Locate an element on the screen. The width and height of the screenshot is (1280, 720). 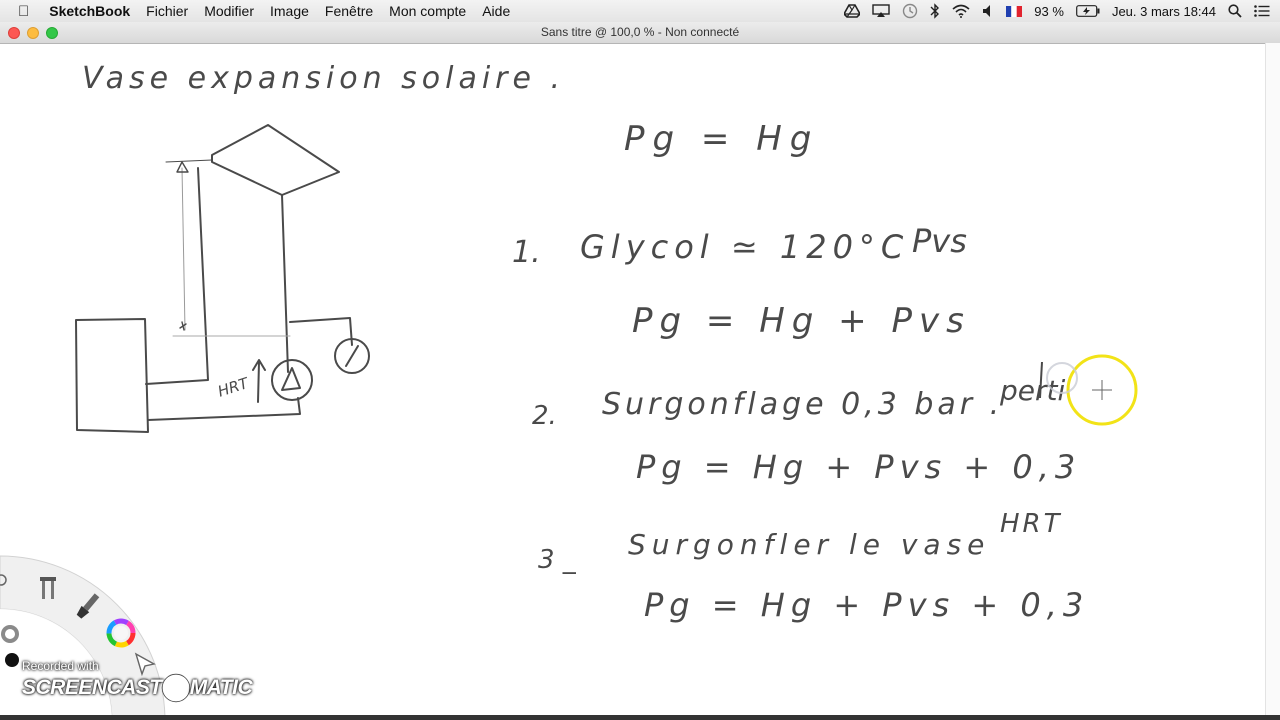
pump-circle is located at coordinates (292, 380).